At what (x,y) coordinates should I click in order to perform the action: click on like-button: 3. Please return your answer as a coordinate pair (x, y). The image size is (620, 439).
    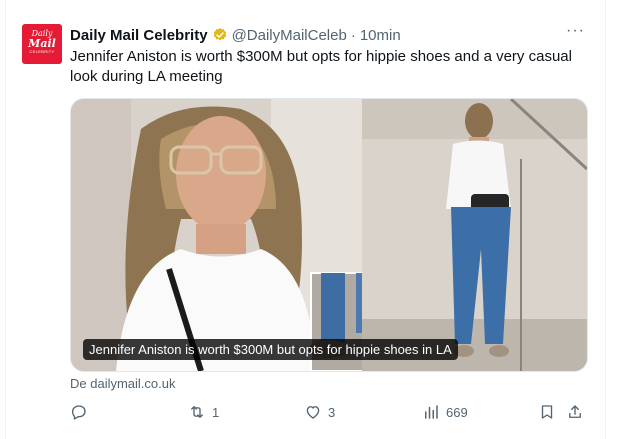
    Looking at the image, I should click on (319, 412).